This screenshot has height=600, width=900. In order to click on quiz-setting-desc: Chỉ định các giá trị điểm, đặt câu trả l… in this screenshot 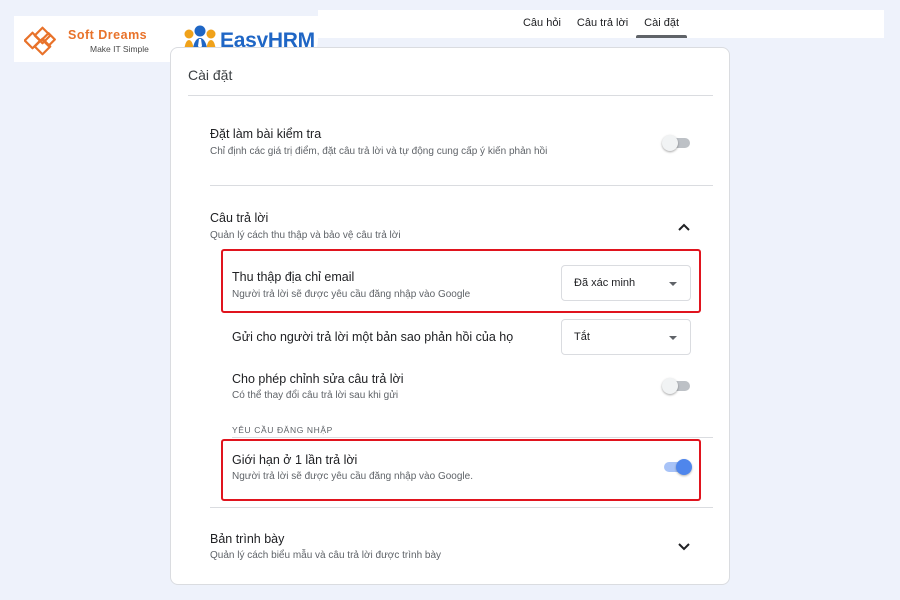, I will do `click(379, 151)`.